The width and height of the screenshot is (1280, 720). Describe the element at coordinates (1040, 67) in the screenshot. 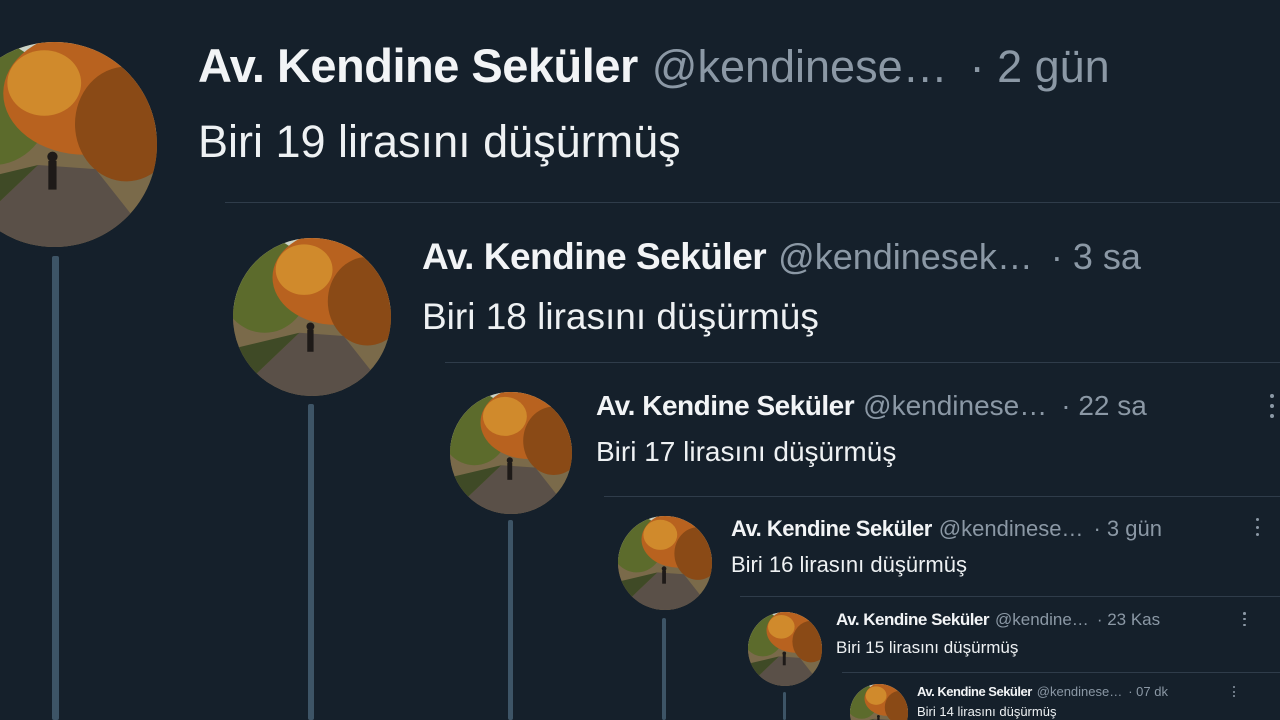

I see `timestamp: · 2 gün` at that location.